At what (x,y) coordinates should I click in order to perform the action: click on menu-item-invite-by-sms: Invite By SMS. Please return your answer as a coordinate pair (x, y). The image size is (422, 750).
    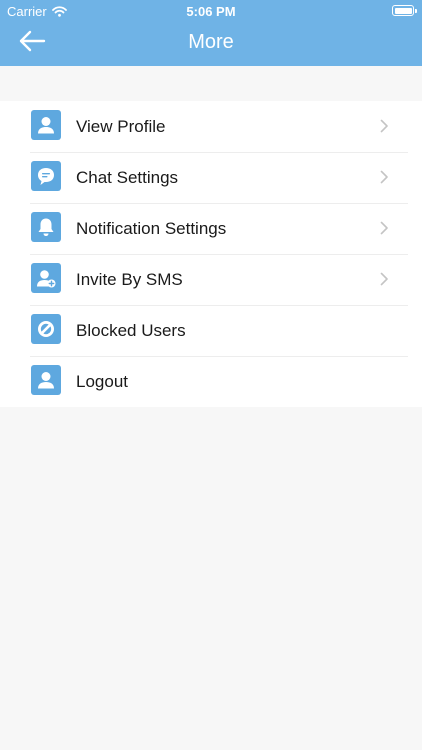
    Looking at the image, I should click on (211, 279).